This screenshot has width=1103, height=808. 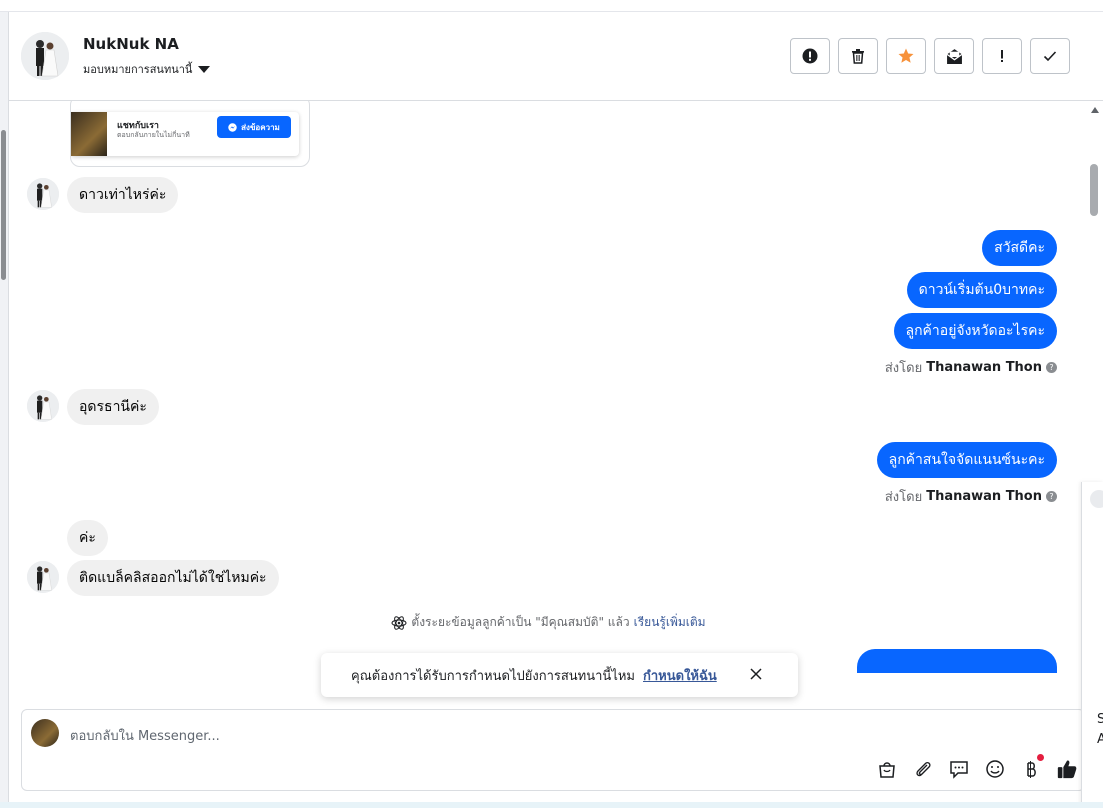 What do you see at coordinates (131, 44) in the screenshot?
I see `contact-name: NukNuk NA` at bounding box center [131, 44].